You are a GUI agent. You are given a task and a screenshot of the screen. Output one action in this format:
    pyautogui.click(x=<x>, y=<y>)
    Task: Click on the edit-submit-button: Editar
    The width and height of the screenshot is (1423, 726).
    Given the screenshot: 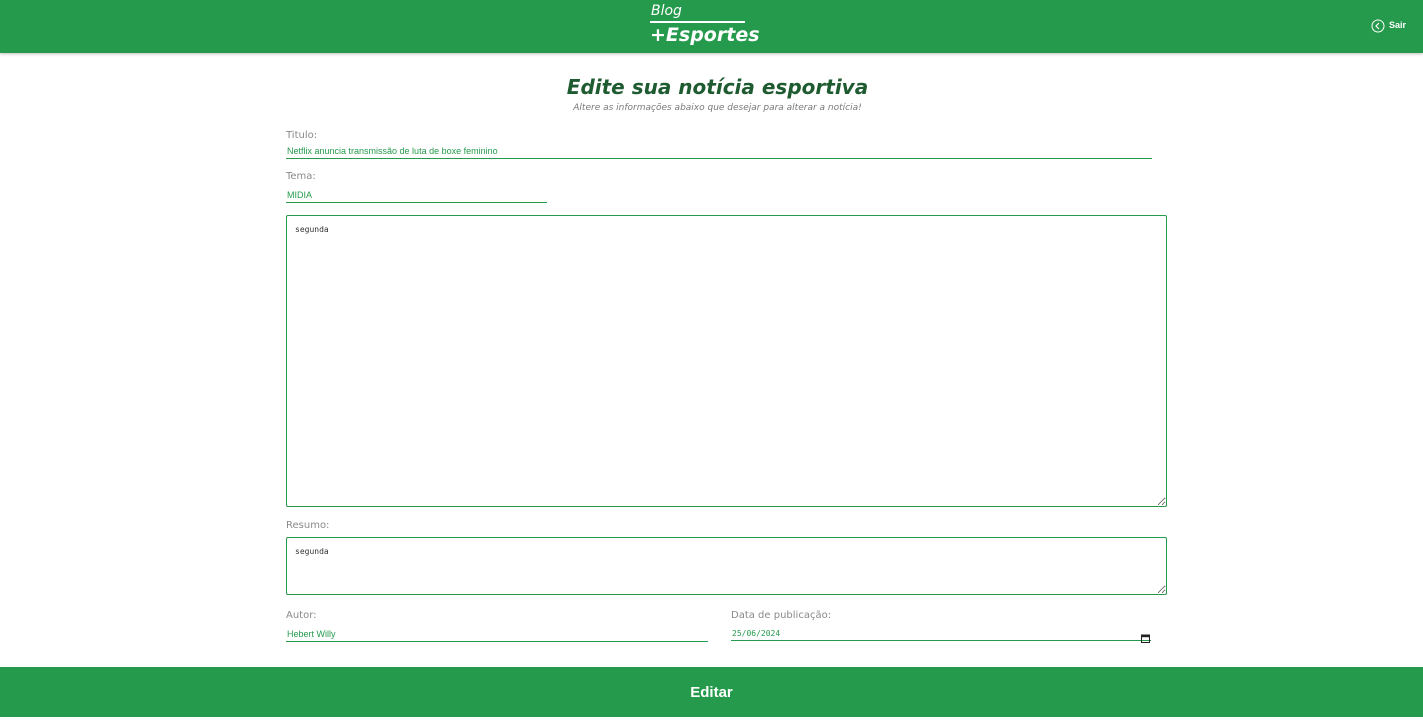 What is the action you would take?
    pyautogui.click(x=711, y=692)
    